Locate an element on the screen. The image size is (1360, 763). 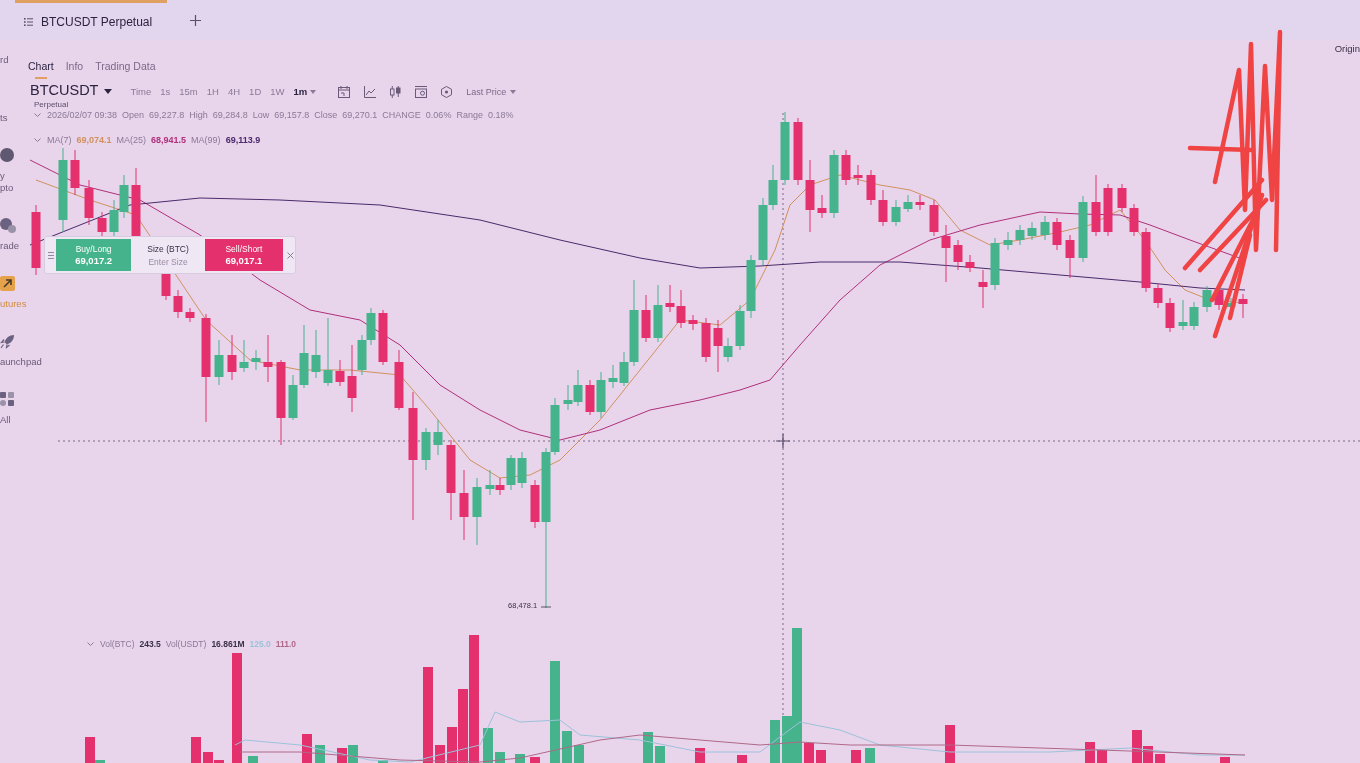
corner-label: Origin is located at coordinates (1347, 49).